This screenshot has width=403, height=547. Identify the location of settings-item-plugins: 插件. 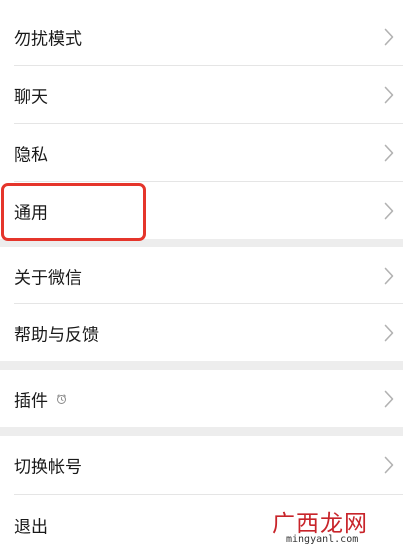
(201, 398).